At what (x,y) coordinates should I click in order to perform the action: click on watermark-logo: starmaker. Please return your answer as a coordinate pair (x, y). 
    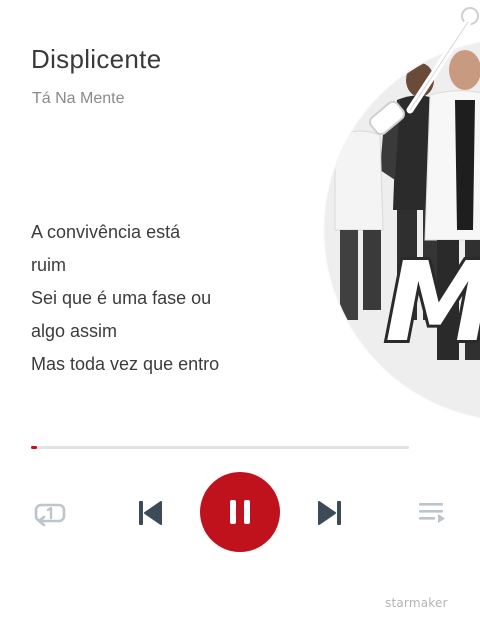
    Looking at the image, I should click on (416, 603).